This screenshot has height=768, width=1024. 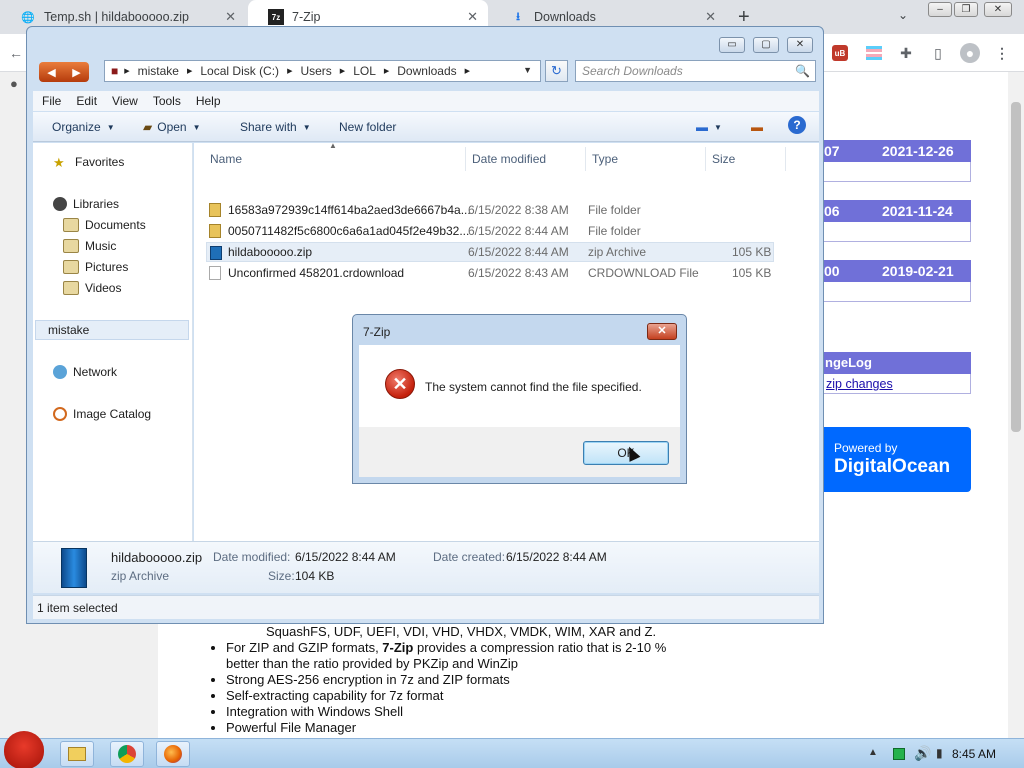 I want to click on search-input: Search Downloads 🔍, so click(x=695, y=71).